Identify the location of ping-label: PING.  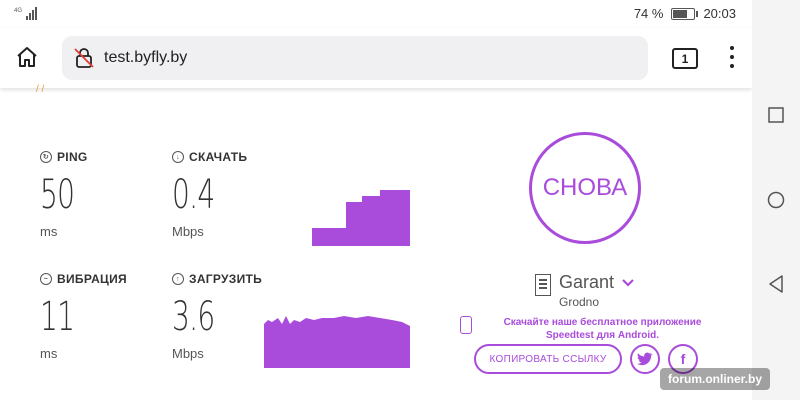
(72, 157).